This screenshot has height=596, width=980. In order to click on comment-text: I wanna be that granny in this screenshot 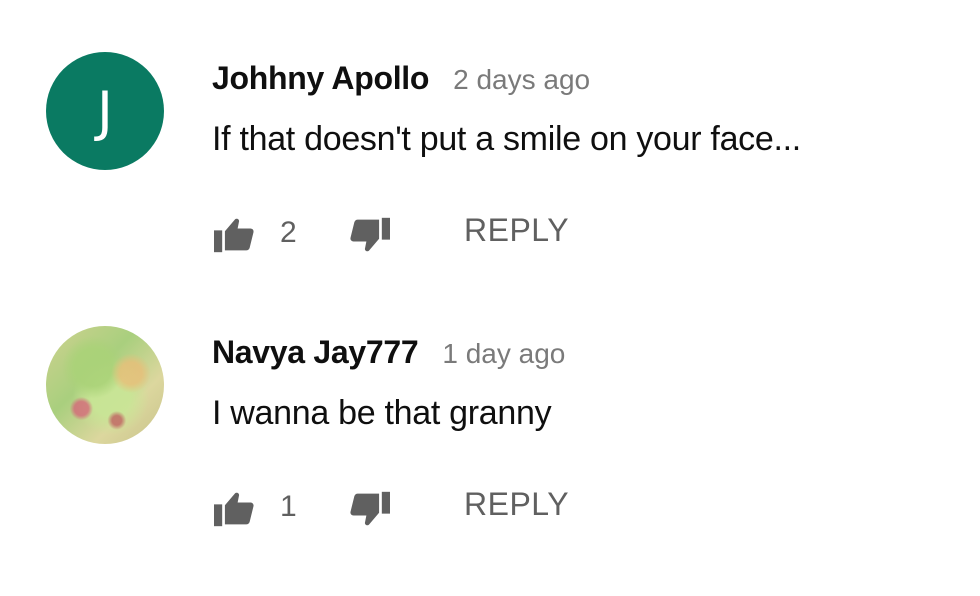, I will do `click(382, 413)`.